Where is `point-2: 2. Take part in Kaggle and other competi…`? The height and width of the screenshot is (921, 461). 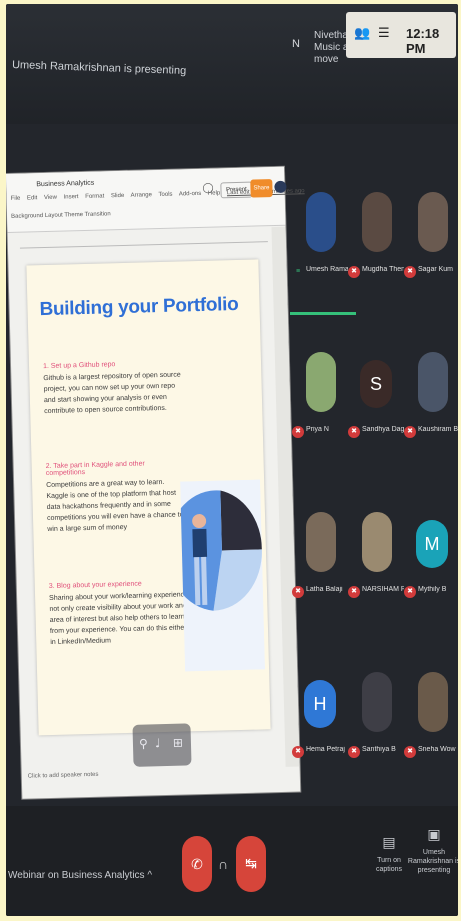 point-2: 2. Take part in Kaggle and other competi… is located at coordinates (117, 497).